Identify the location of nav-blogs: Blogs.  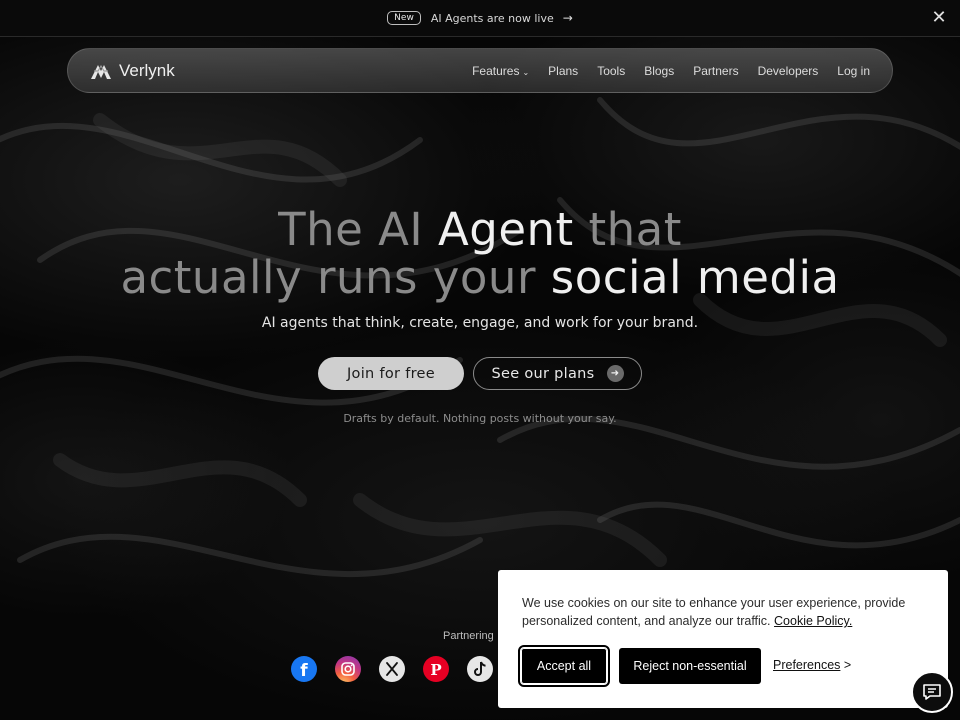
(659, 71).